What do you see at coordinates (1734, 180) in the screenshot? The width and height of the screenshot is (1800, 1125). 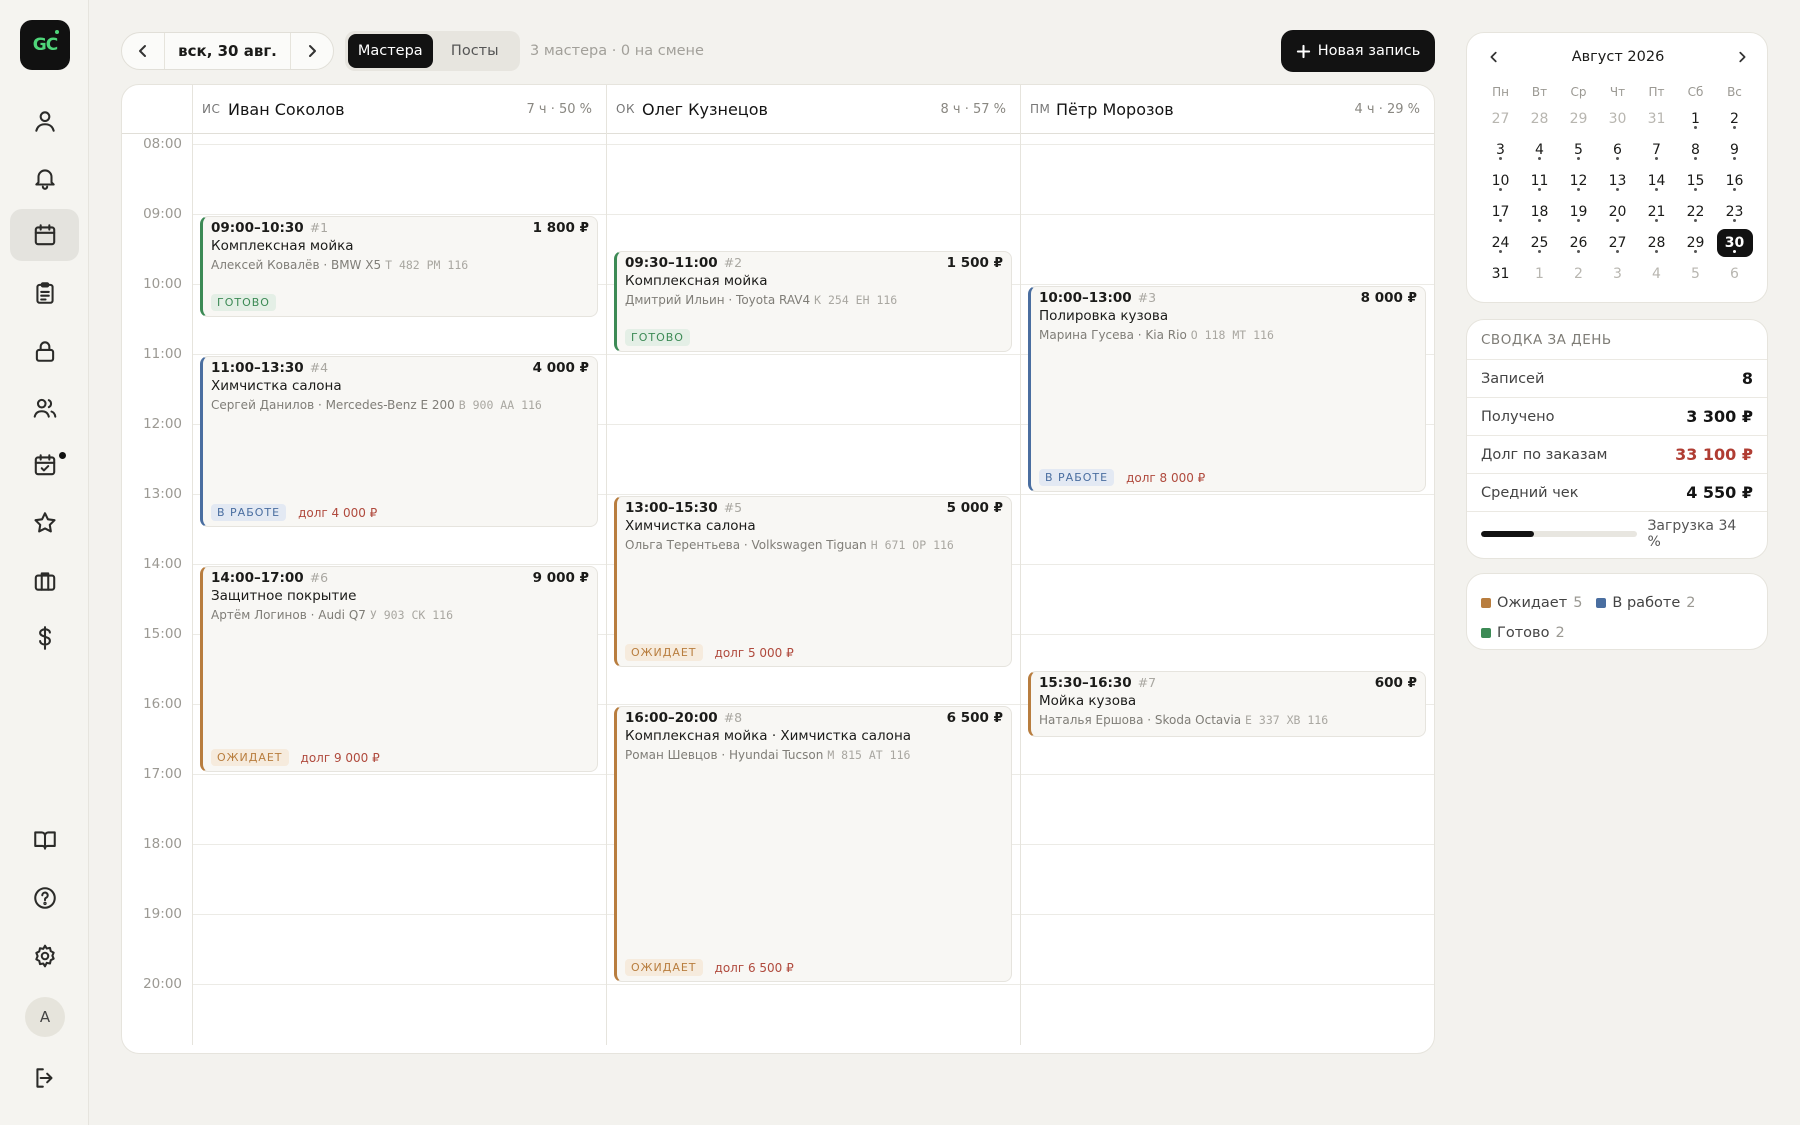 I see `calendar-day: 16` at bounding box center [1734, 180].